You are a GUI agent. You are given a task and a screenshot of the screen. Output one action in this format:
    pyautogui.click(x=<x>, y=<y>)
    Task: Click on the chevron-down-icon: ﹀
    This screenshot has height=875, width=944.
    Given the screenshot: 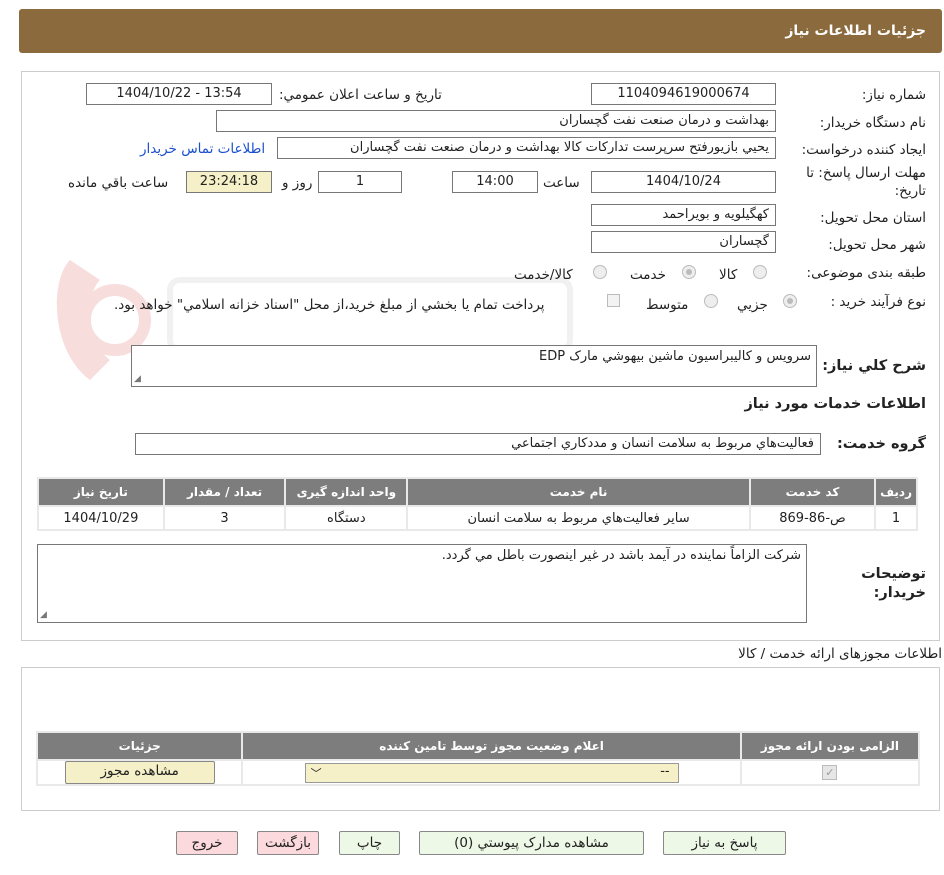 What is the action you would take?
    pyautogui.click(x=316, y=773)
    